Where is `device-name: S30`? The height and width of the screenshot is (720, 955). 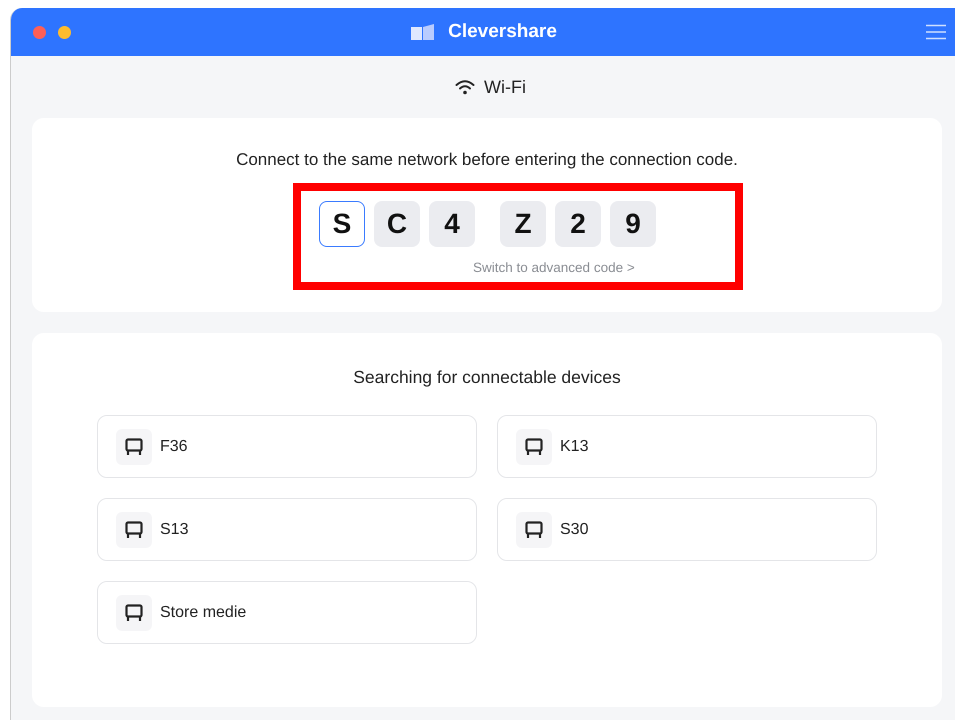
device-name: S30 is located at coordinates (574, 529).